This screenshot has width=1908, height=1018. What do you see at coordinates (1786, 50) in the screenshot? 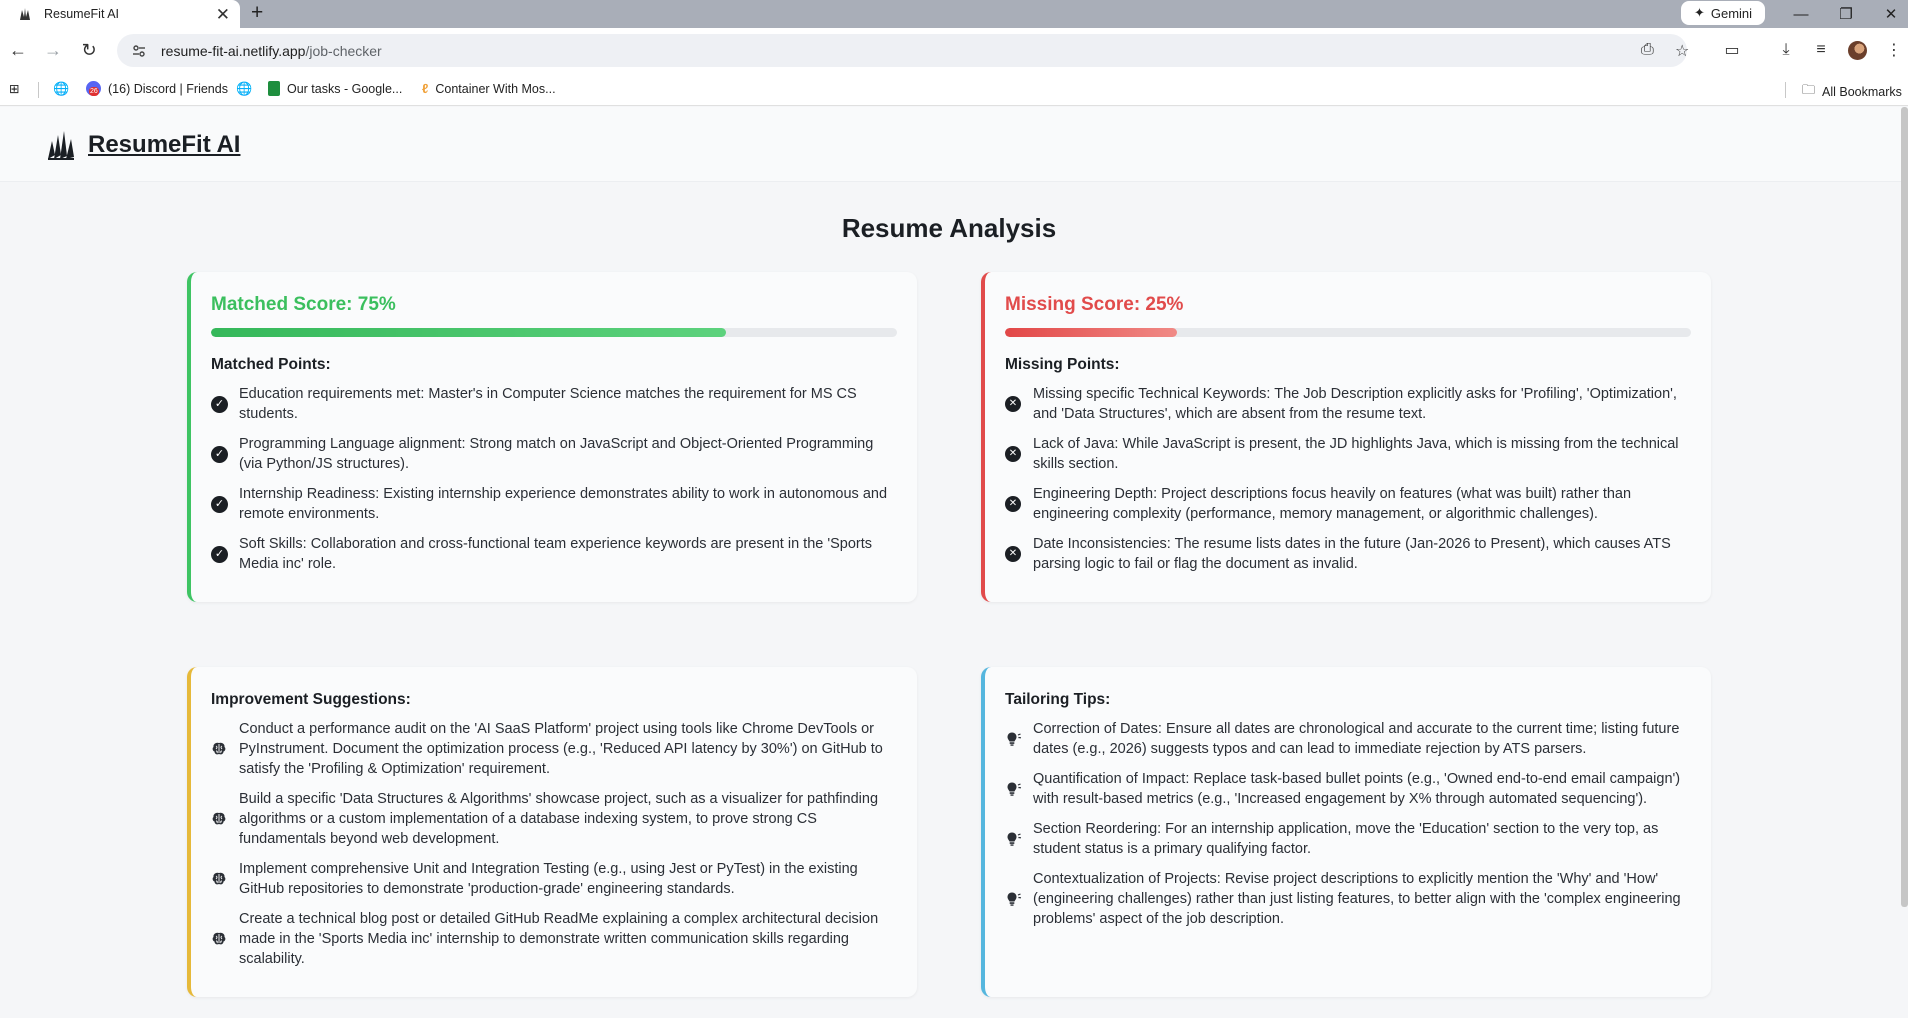
I see `download-icon: ⤓` at bounding box center [1786, 50].